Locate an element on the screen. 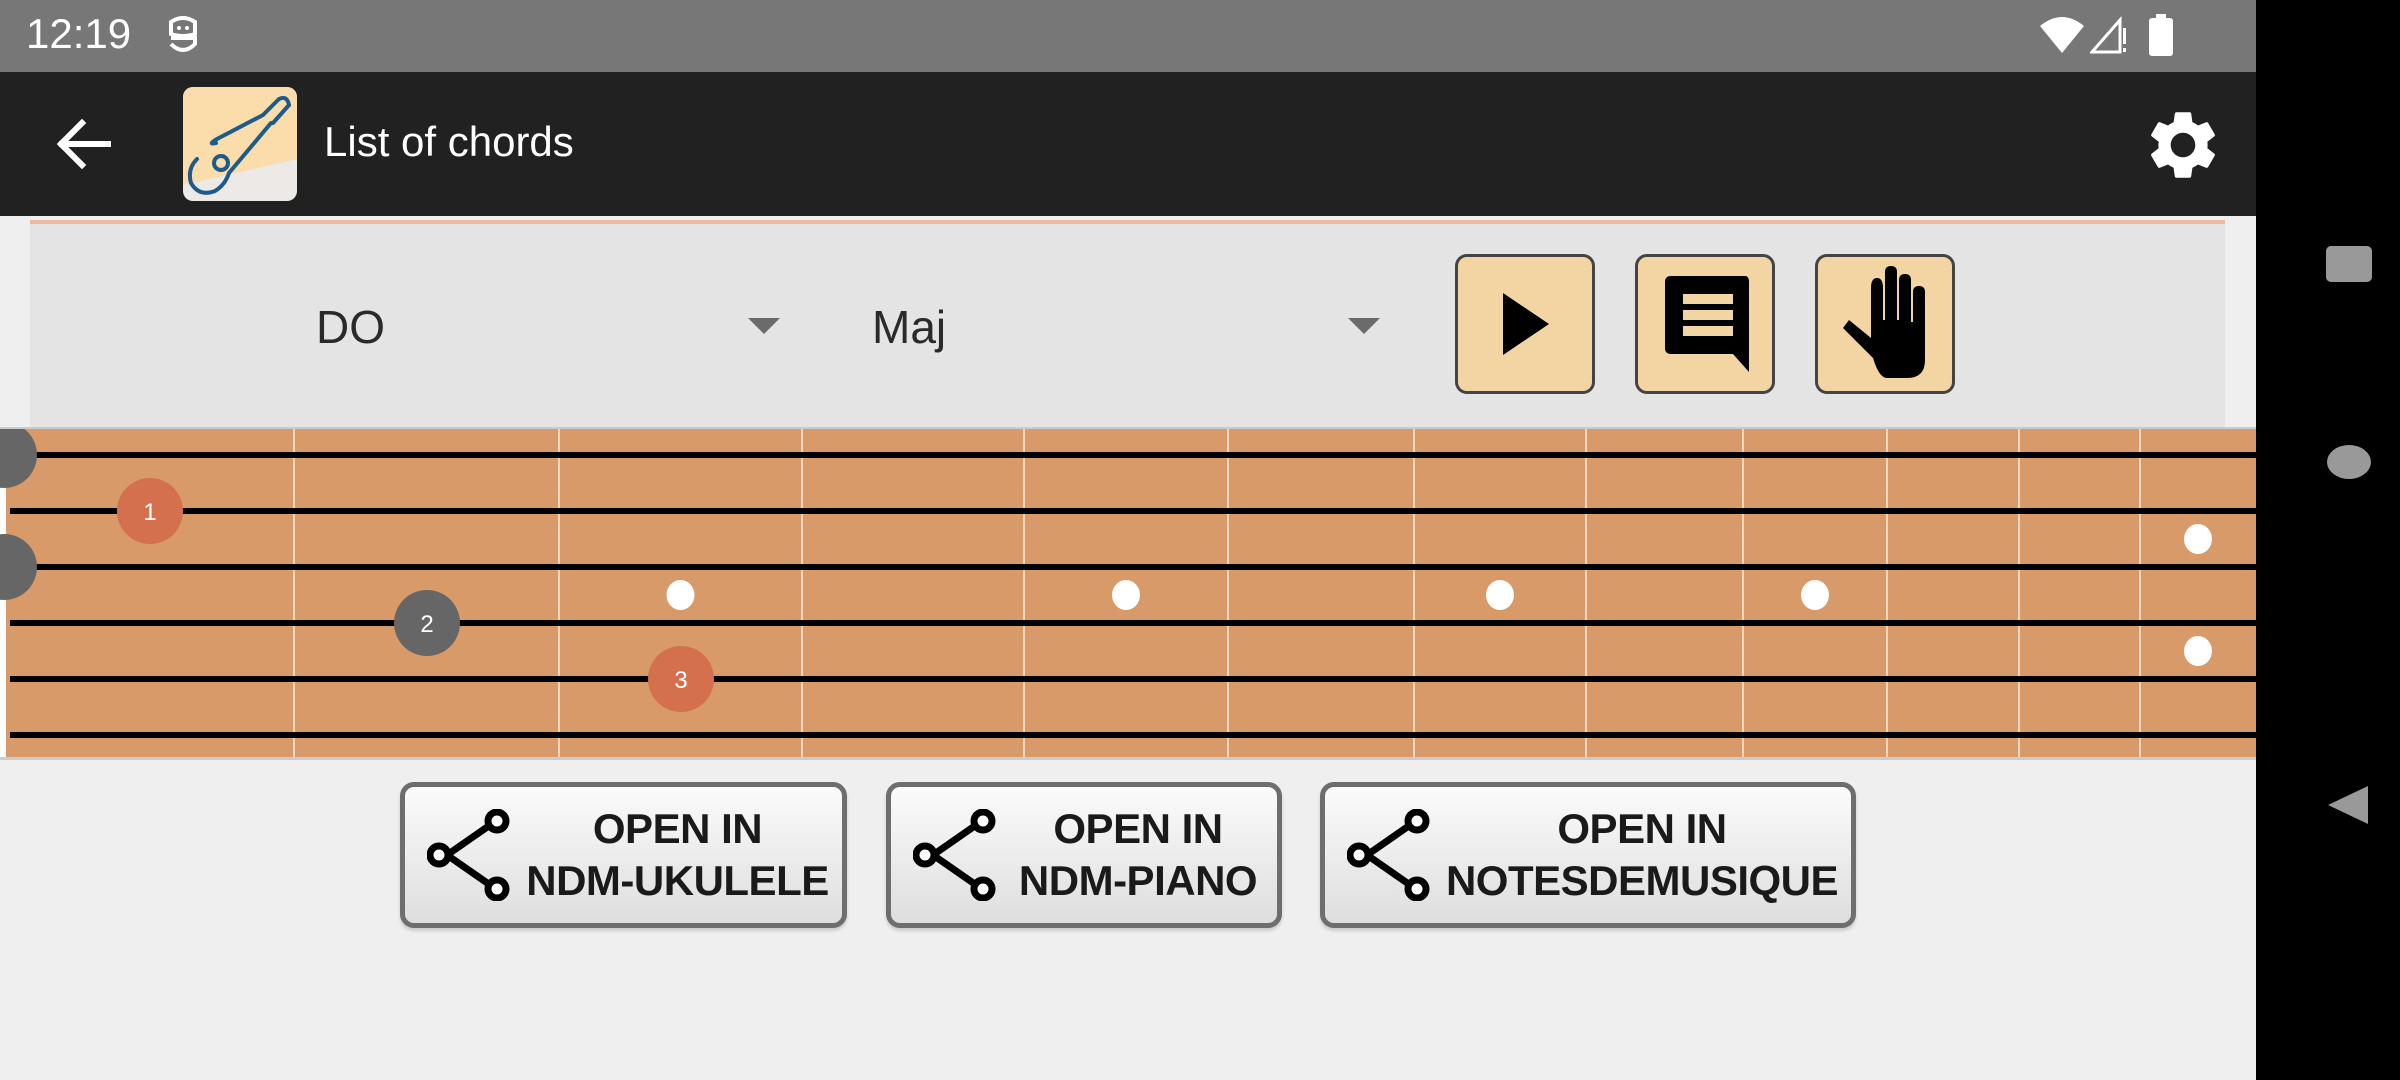 This screenshot has width=2400, height=1080. open-ndm-piano-button: OPEN IN NDM-PIANO is located at coordinates (1084, 855).